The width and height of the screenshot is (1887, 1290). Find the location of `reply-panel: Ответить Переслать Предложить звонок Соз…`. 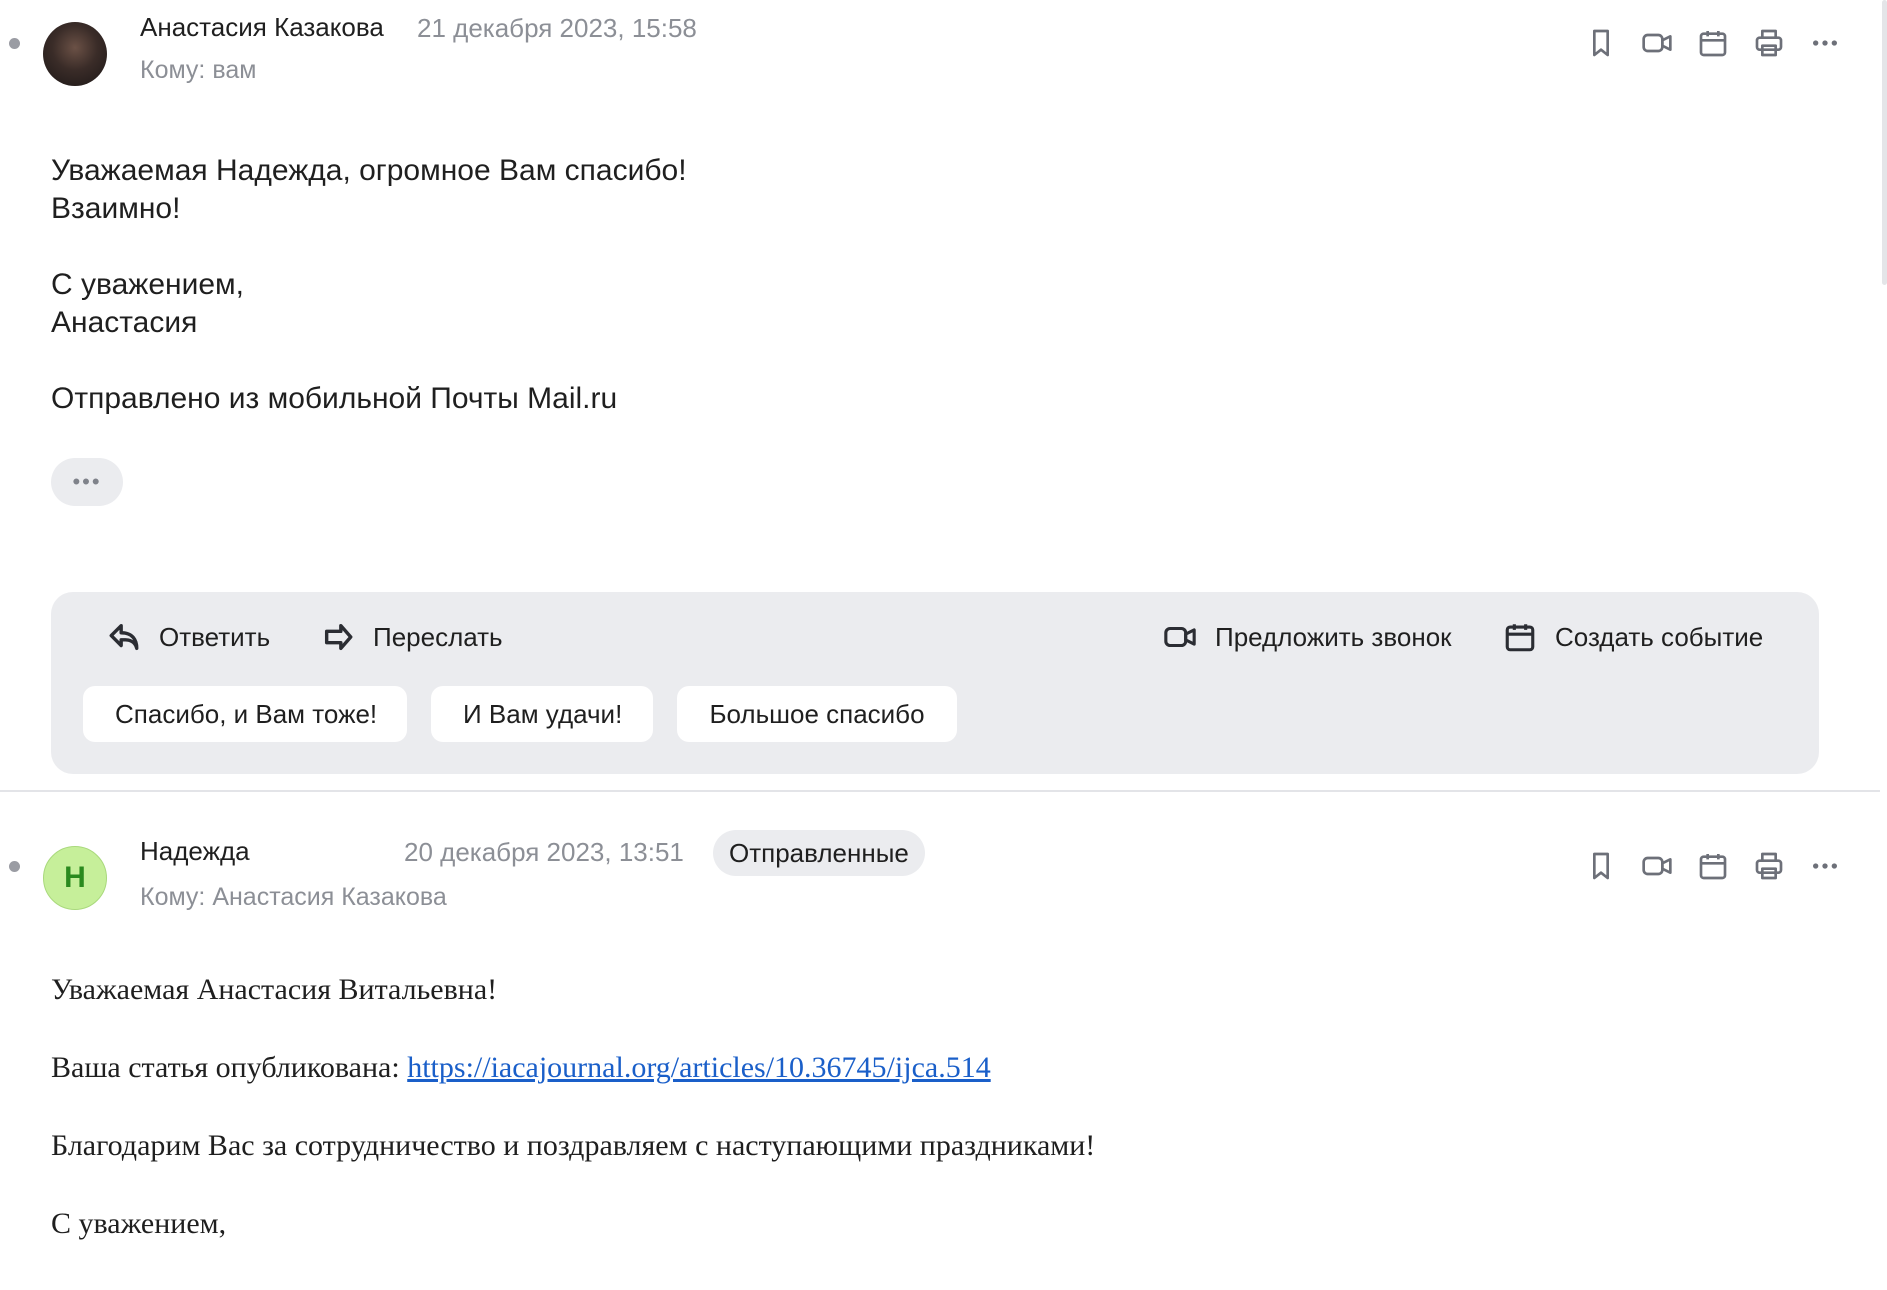

reply-panel: Ответить Переслать Предложить звонок Соз… is located at coordinates (935, 683).